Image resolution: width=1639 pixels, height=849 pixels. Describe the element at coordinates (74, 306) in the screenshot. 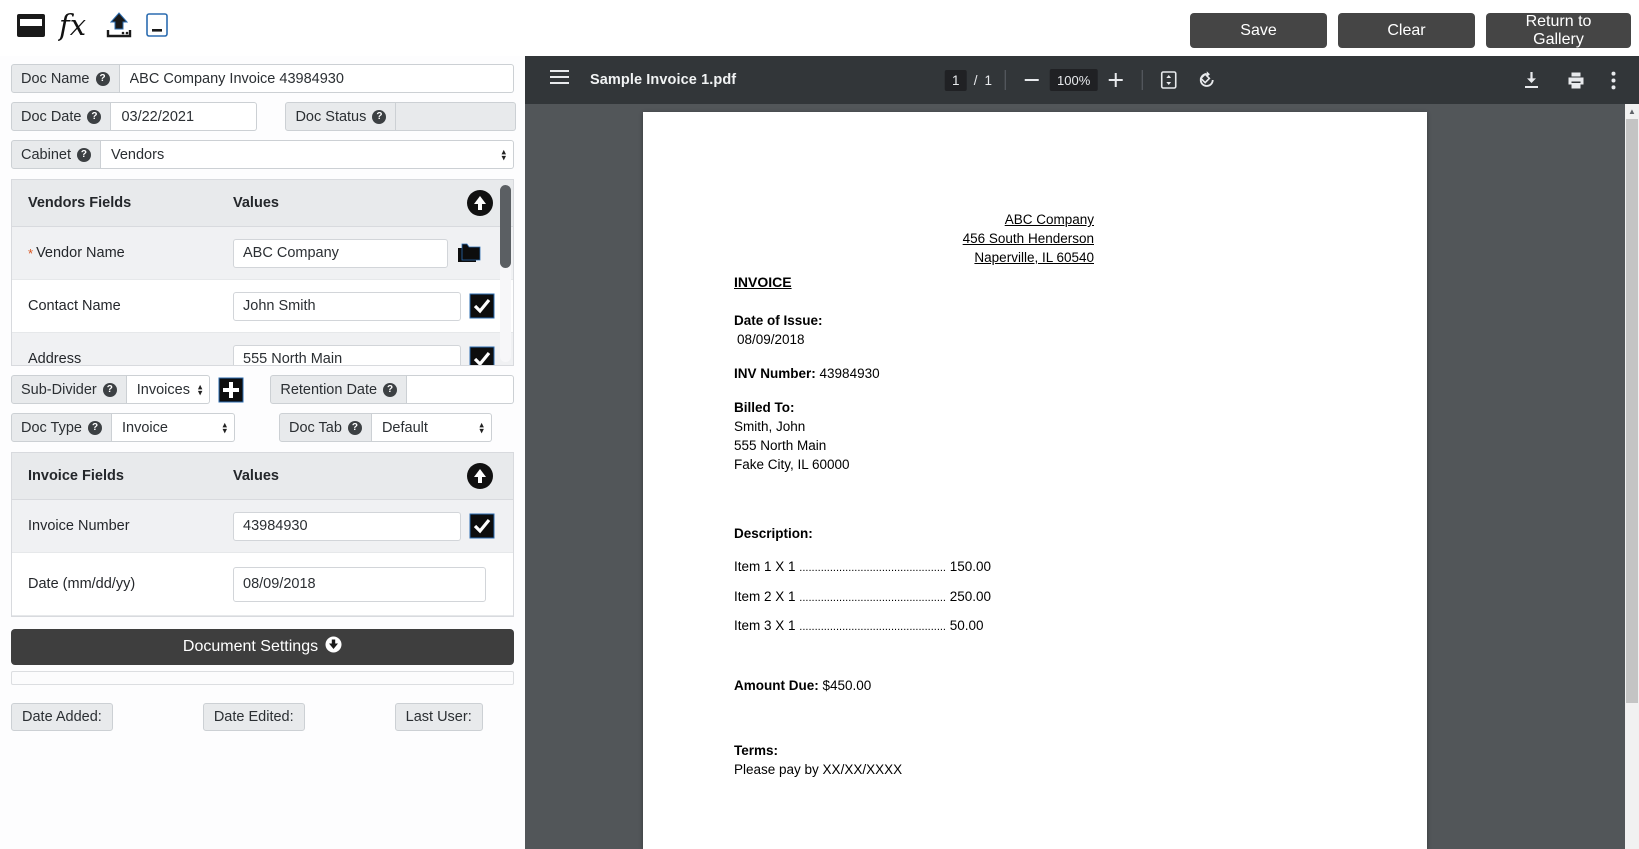

I see `contact-name-label: Contact Name` at that location.